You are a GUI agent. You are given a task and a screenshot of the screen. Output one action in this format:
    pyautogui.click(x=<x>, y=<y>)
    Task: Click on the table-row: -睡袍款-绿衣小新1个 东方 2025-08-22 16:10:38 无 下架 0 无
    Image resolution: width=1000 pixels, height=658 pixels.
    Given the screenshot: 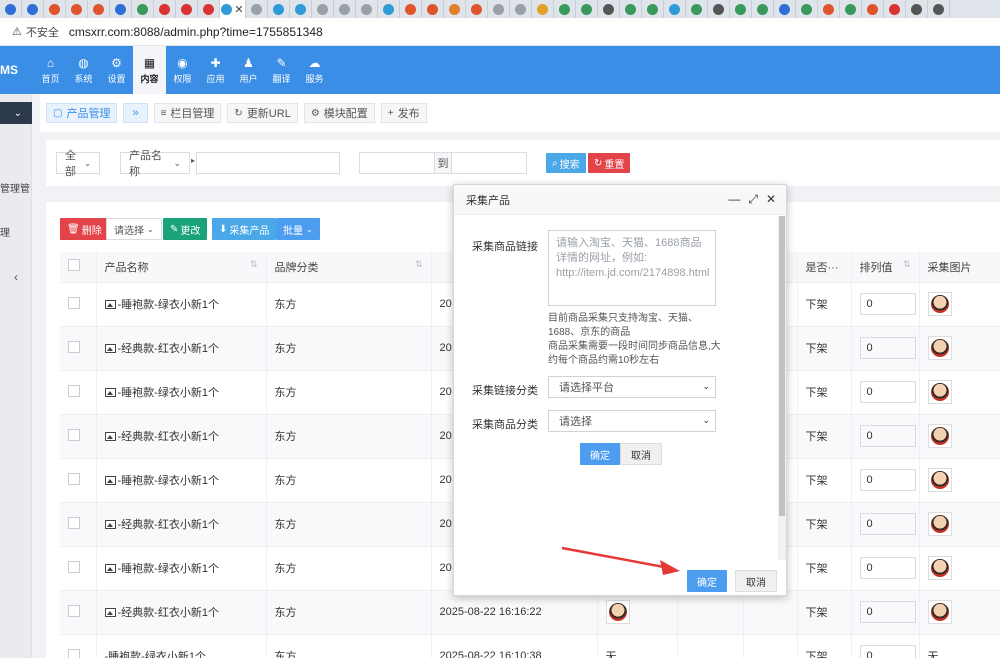 What is the action you would take?
    pyautogui.click(x=530, y=646)
    